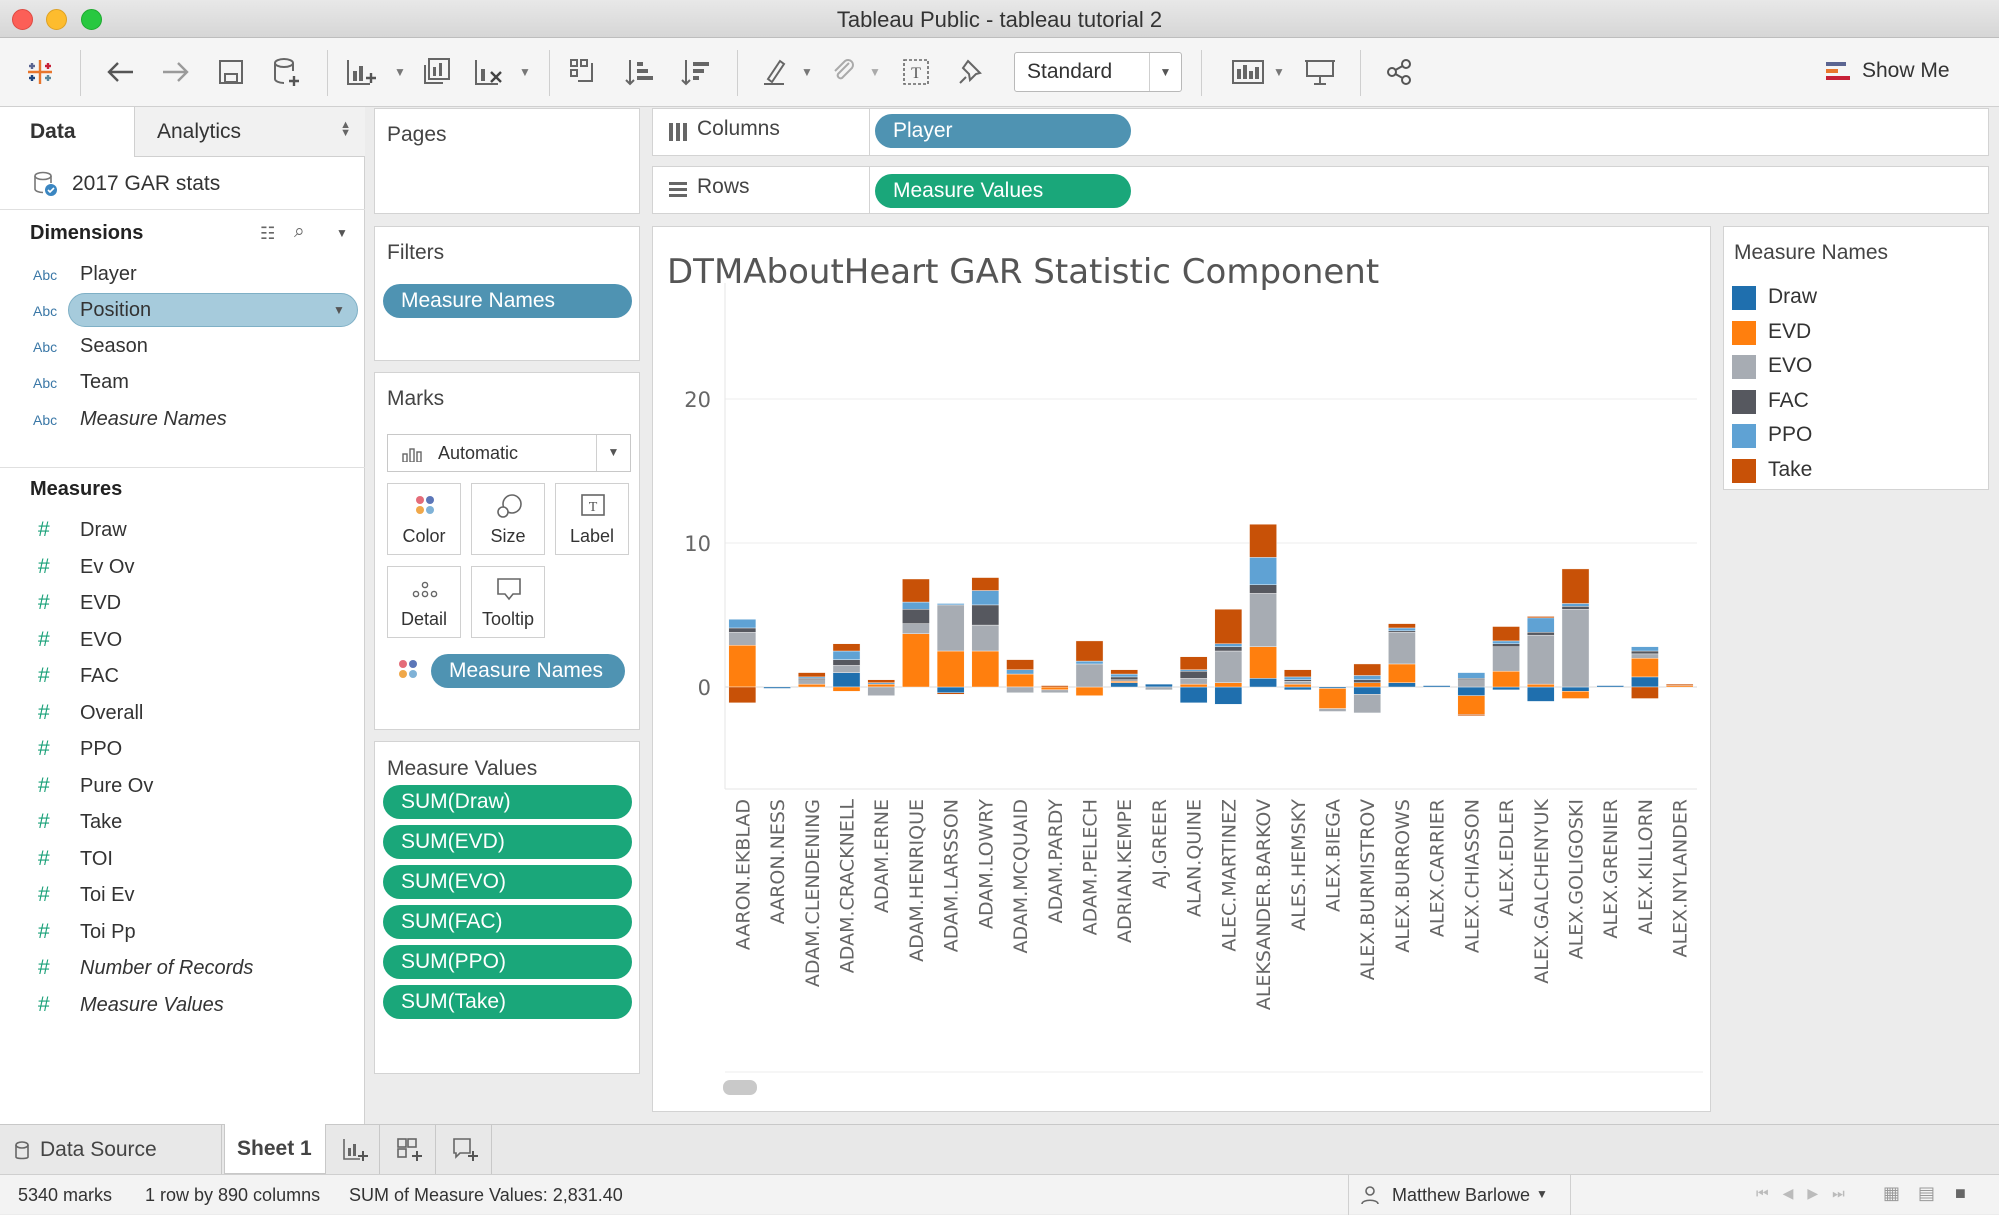 The width and height of the screenshot is (1999, 1215). What do you see at coordinates (424, 602) in the screenshot?
I see `detail-mark-button: Detail` at bounding box center [424, 602].